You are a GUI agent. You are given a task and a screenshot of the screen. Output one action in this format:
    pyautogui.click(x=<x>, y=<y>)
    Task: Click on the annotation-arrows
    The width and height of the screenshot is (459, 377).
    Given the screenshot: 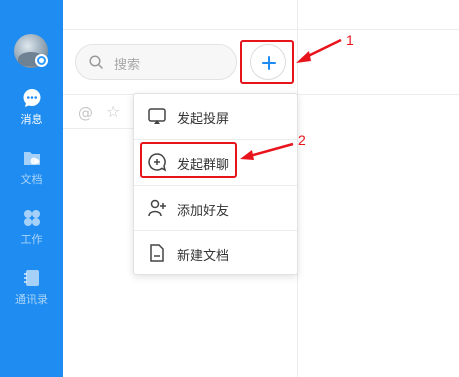 What is the action you would take?
    pyautogui.click(x=291, y=99)
    